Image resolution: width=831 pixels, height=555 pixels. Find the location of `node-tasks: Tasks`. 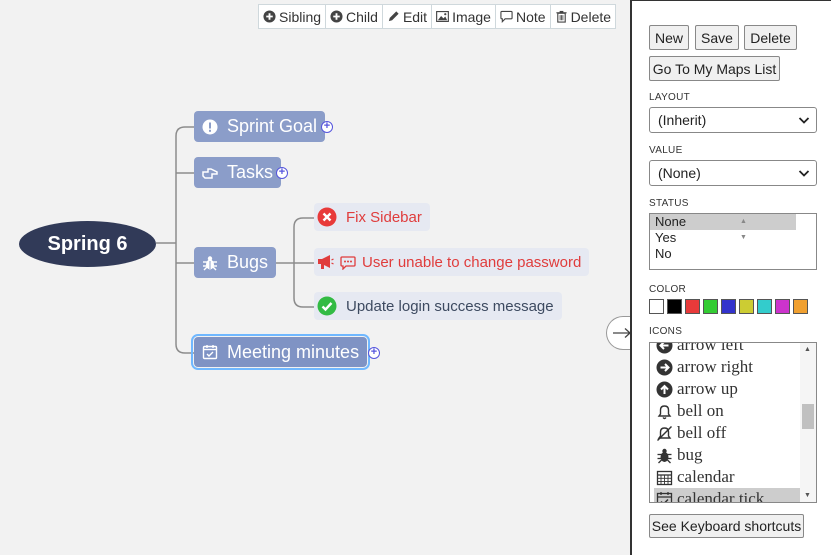

node-tasks: Tasks is located at coordinates (238, 172).